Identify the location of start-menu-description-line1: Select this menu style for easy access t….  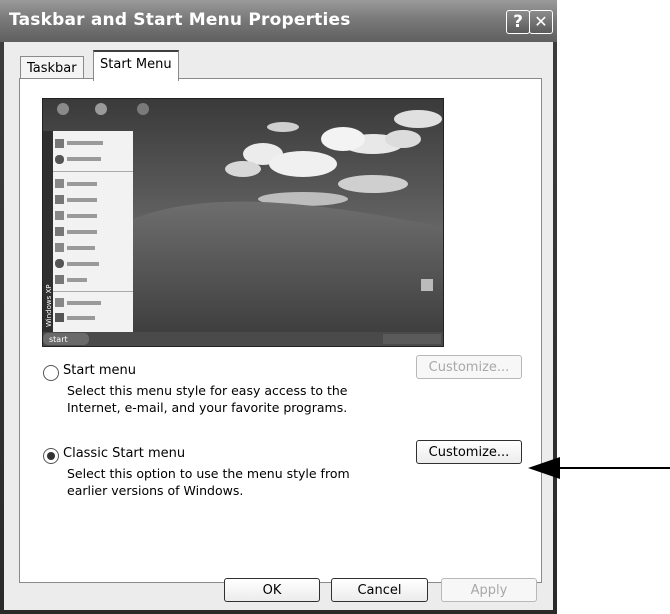
(207, 390).